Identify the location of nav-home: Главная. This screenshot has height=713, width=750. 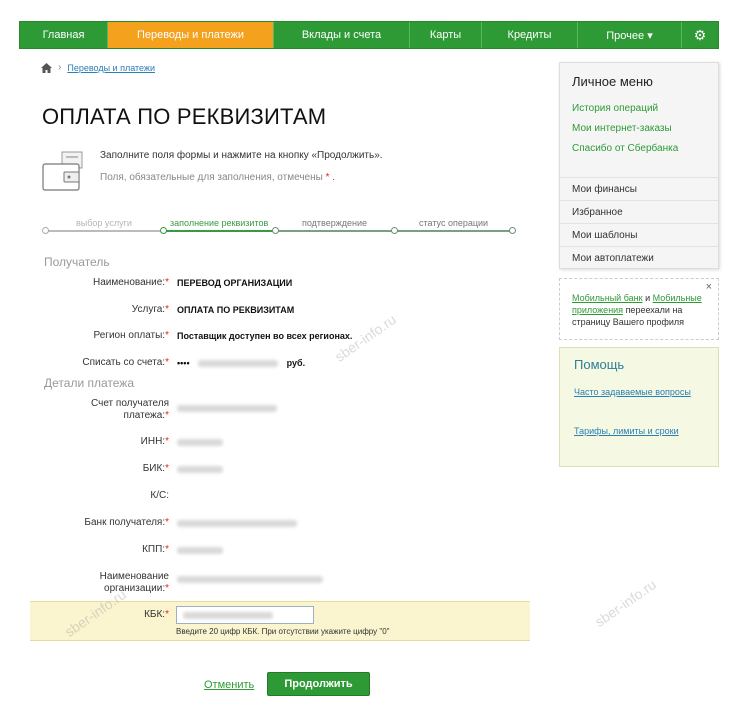
(64, 35).